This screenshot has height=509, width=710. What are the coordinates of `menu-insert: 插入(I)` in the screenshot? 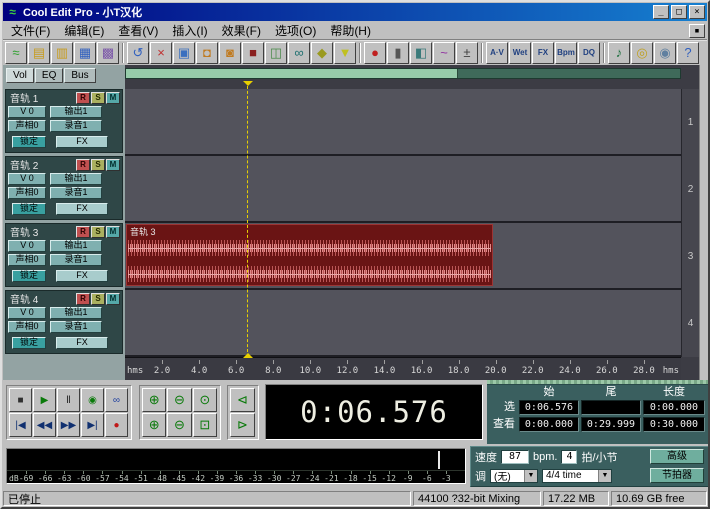 It's located at (189, 30).